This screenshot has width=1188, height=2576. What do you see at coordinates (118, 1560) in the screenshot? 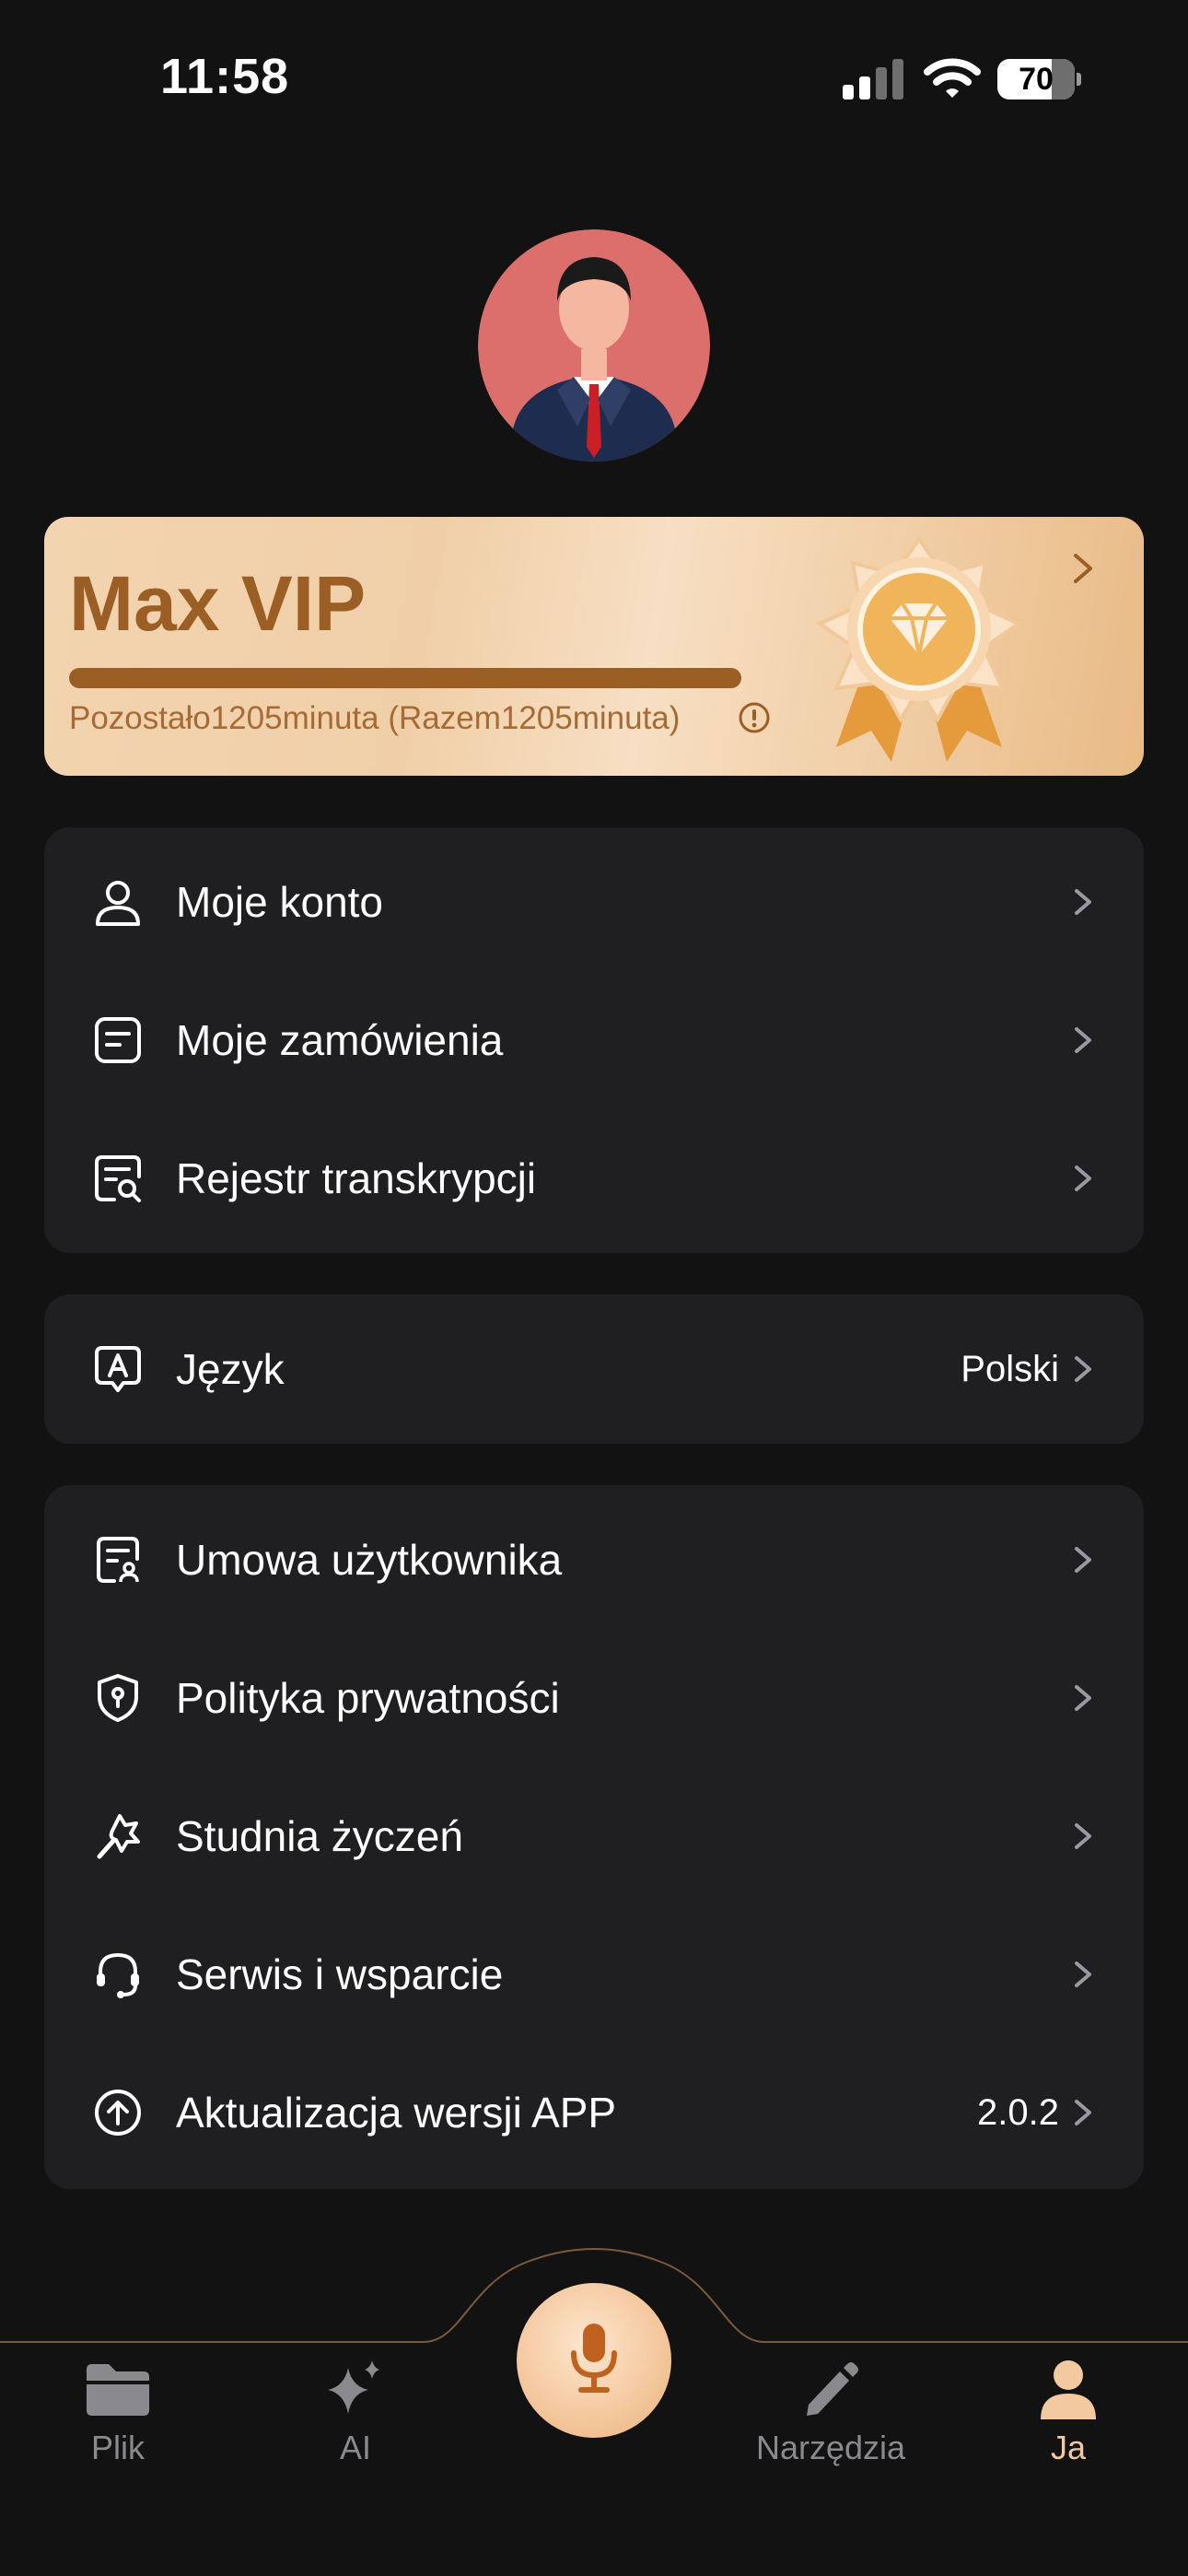
I see `agreement-icon` at bounding box center [118, 1560].